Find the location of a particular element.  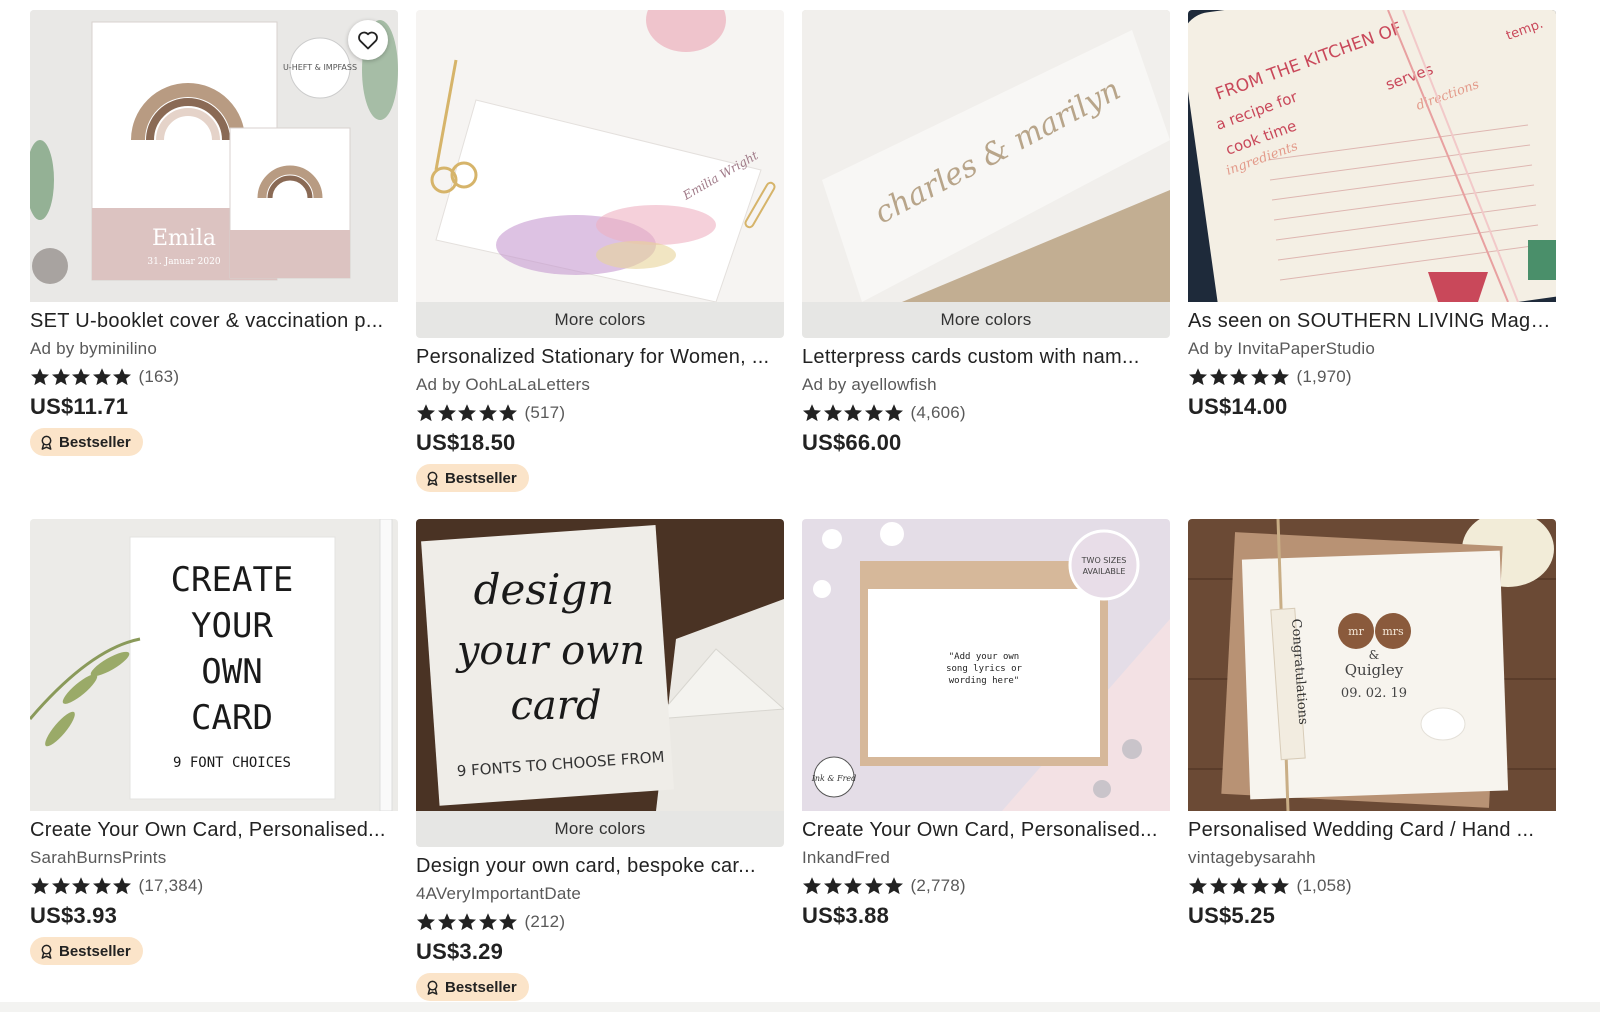

listing-image: Emila 31. Januar 2020 U-HEFT & IMPFASS is located at coordinates (214, 156).